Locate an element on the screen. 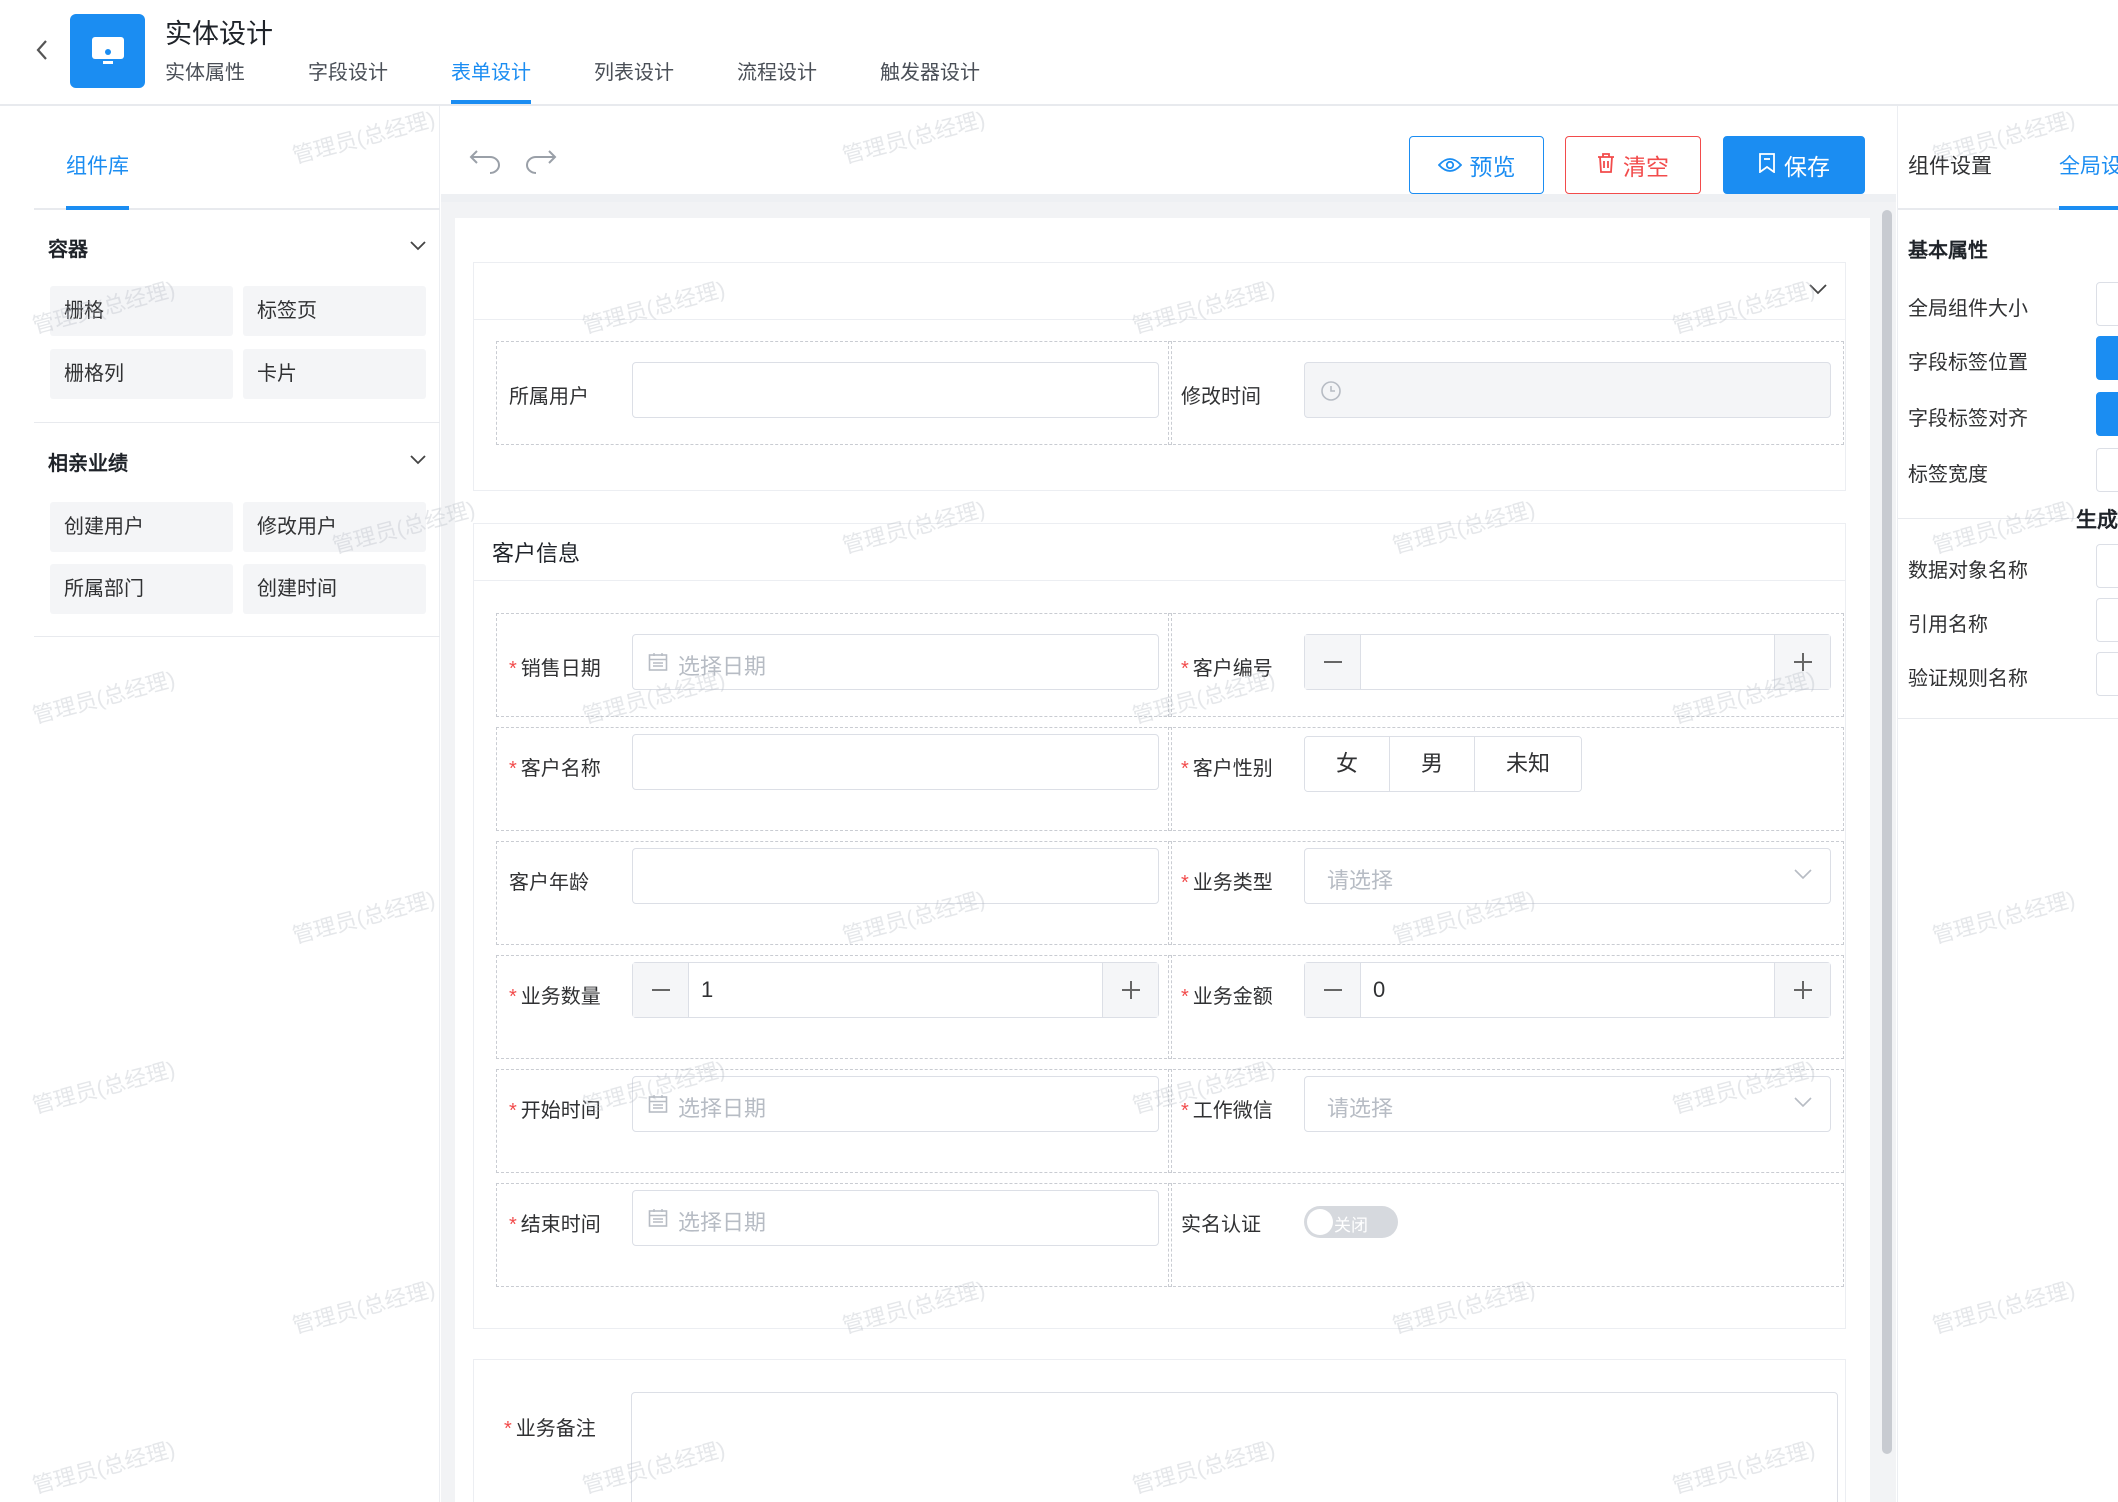 The height and width of the screenshot is (1502, 2118). component-modify-user: 修改用户 is located at coordinates (334, 527).